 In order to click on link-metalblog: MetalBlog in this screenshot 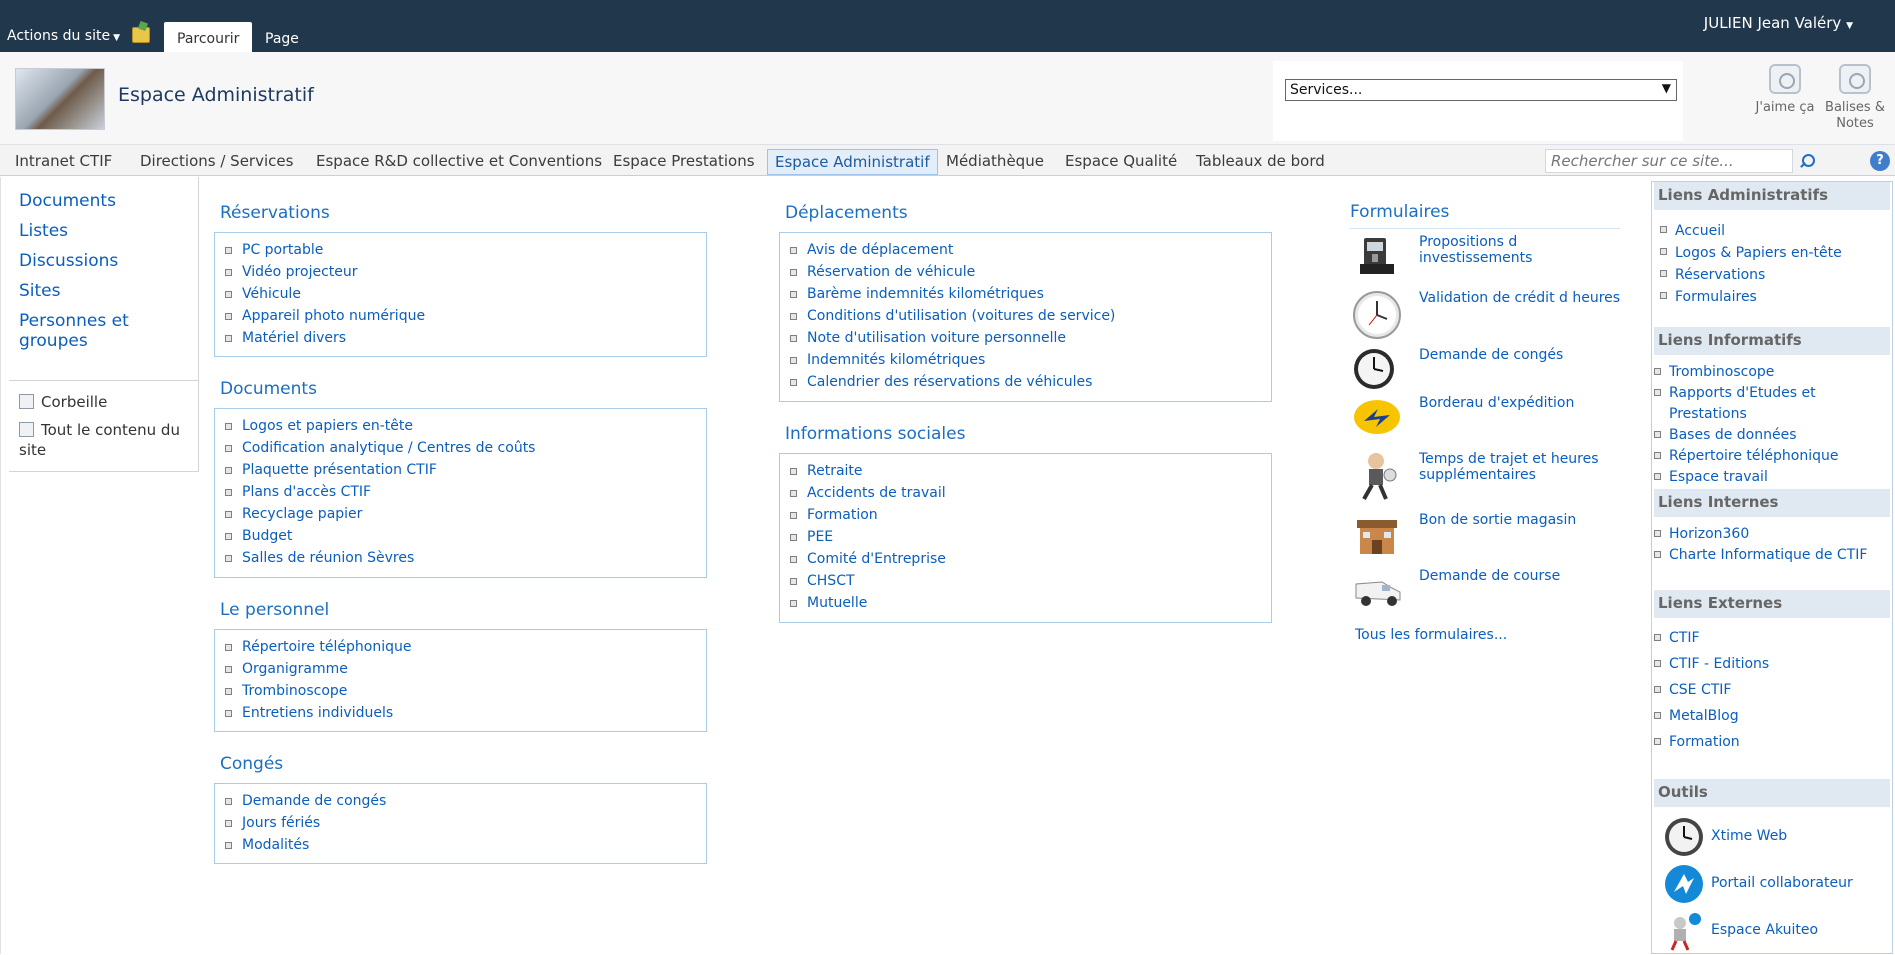, I will do `click(1711, 716)`.